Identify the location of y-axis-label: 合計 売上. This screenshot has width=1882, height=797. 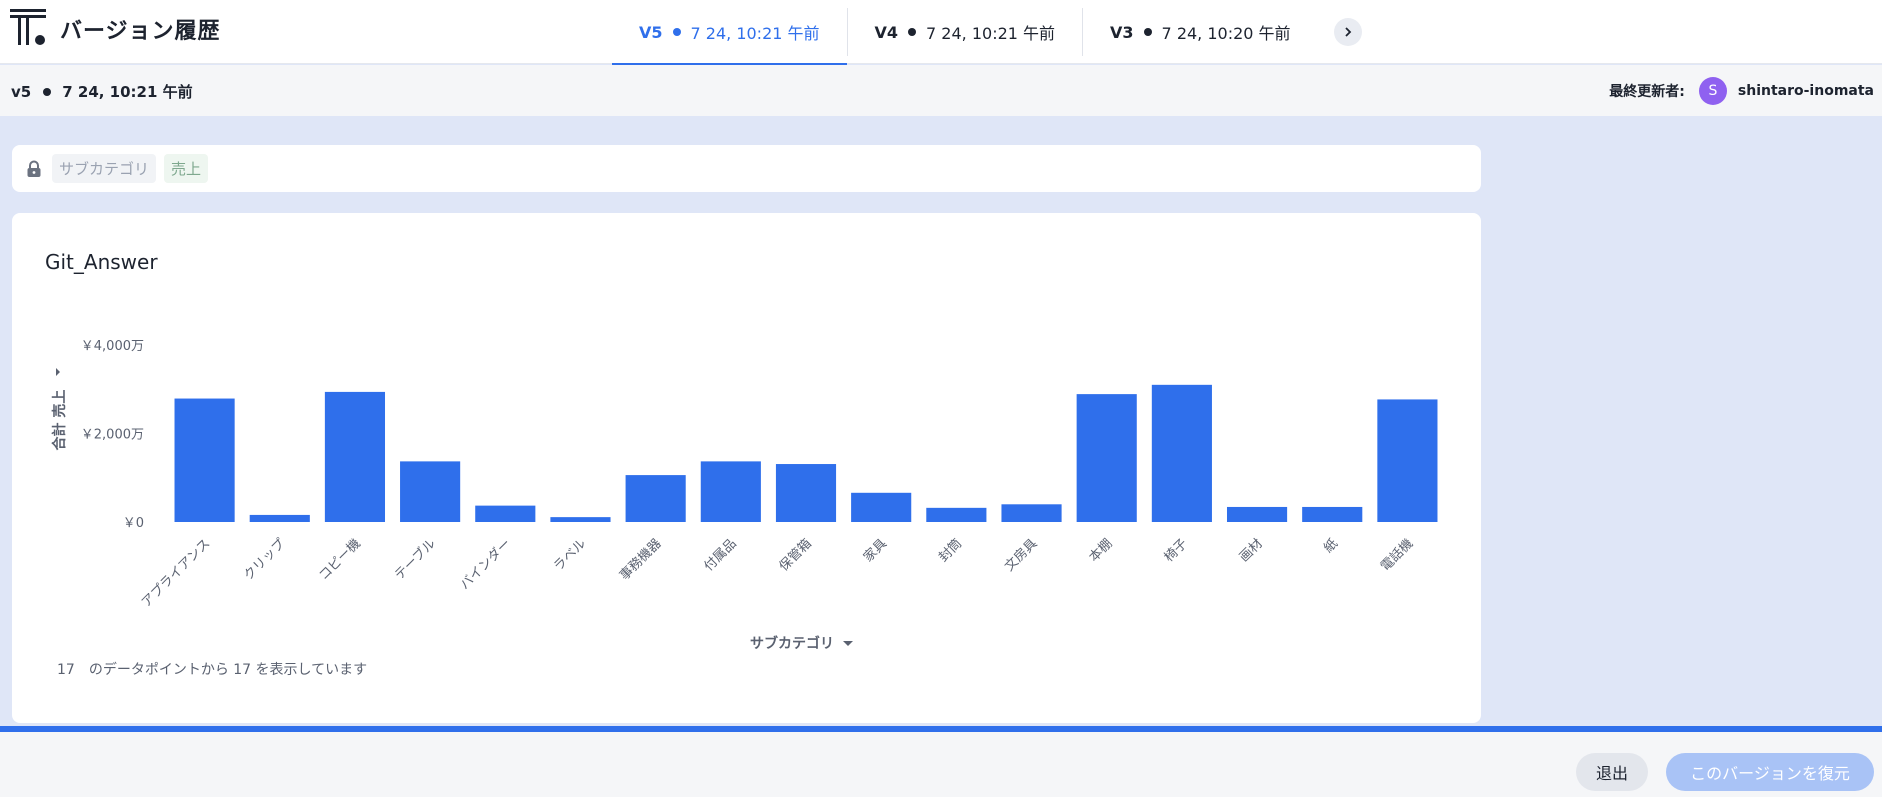
(59, 420).